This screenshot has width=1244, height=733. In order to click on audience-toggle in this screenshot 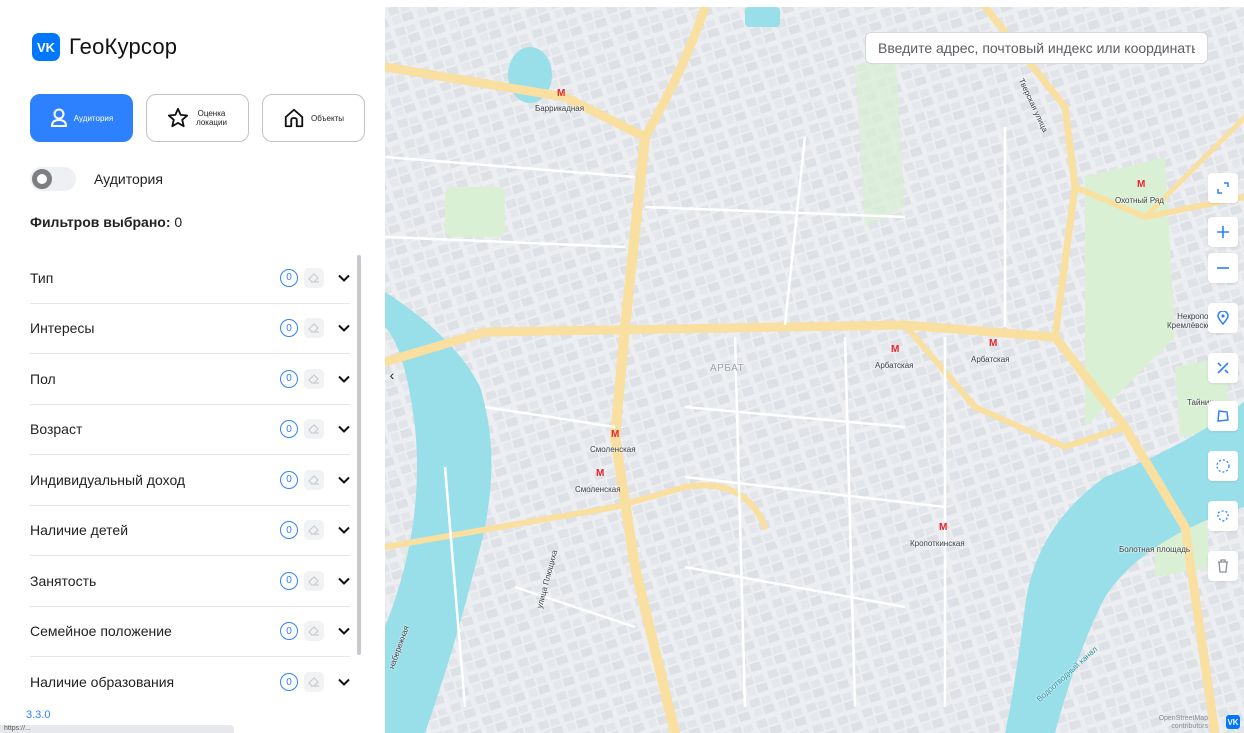, I will do `click(53, 179)`.